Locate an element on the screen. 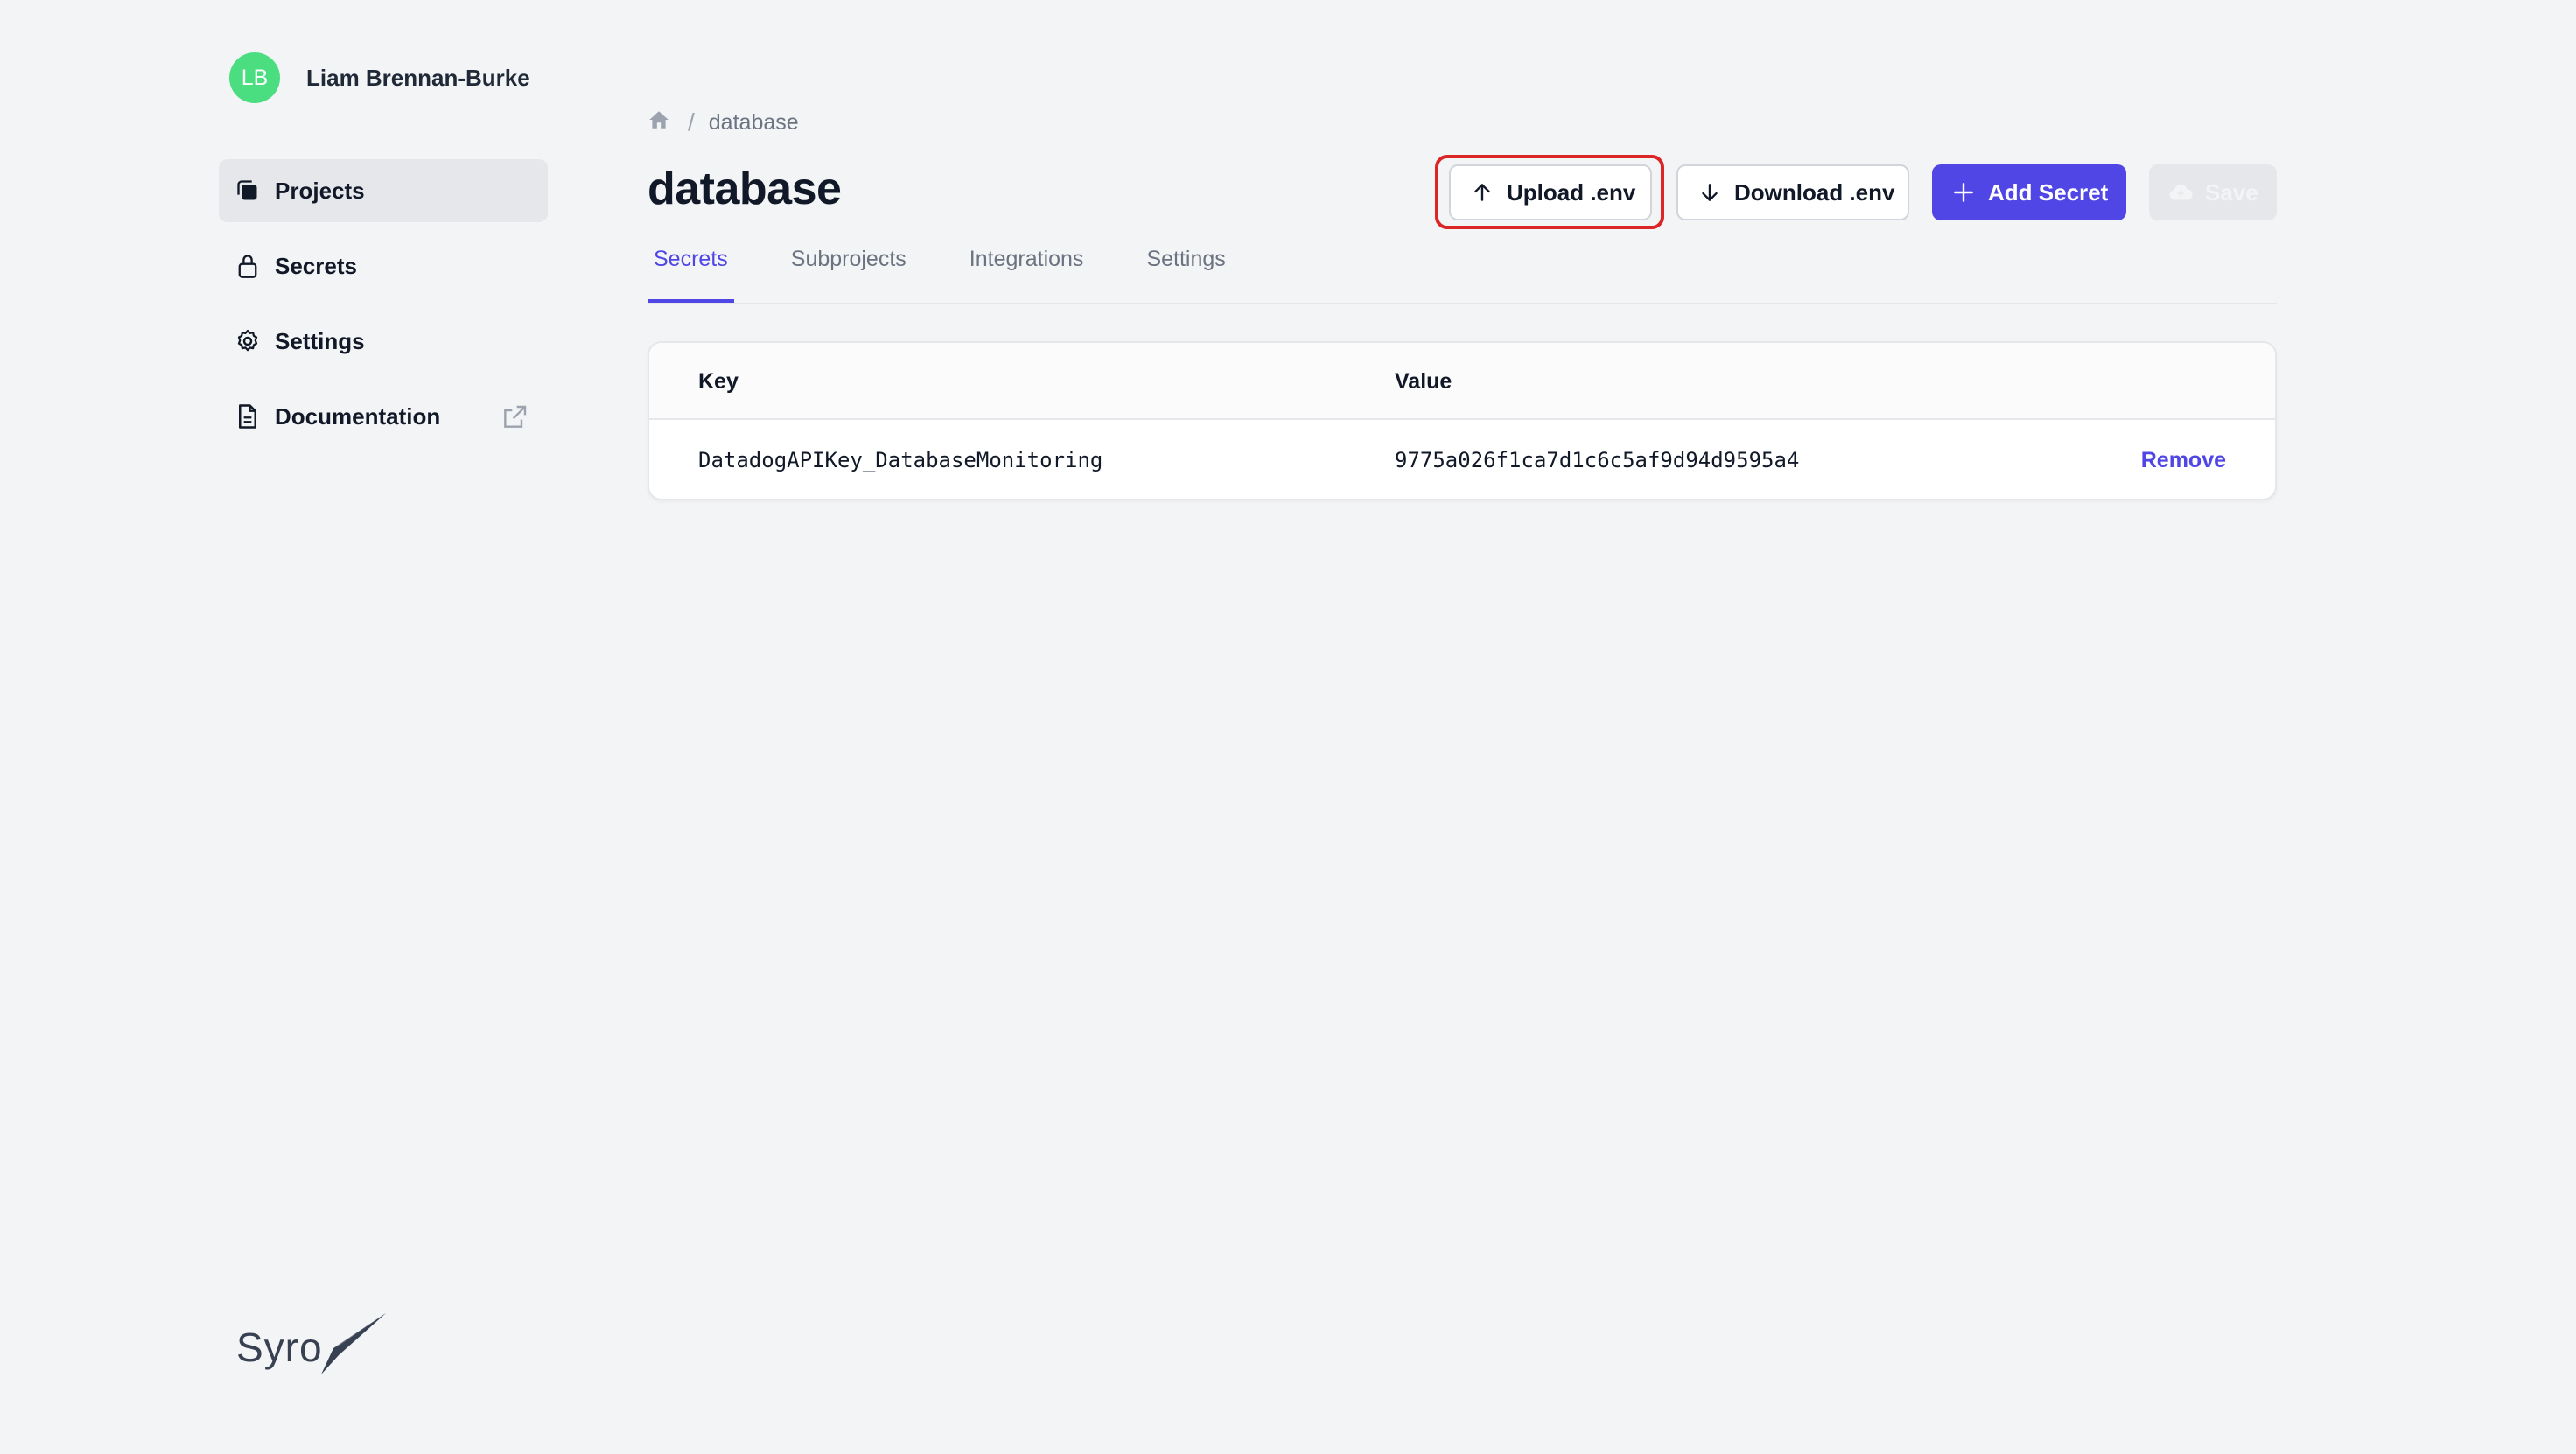  sidebar-nav: Projects Secrets Settings Documentation is located at coordinates (383, 309).